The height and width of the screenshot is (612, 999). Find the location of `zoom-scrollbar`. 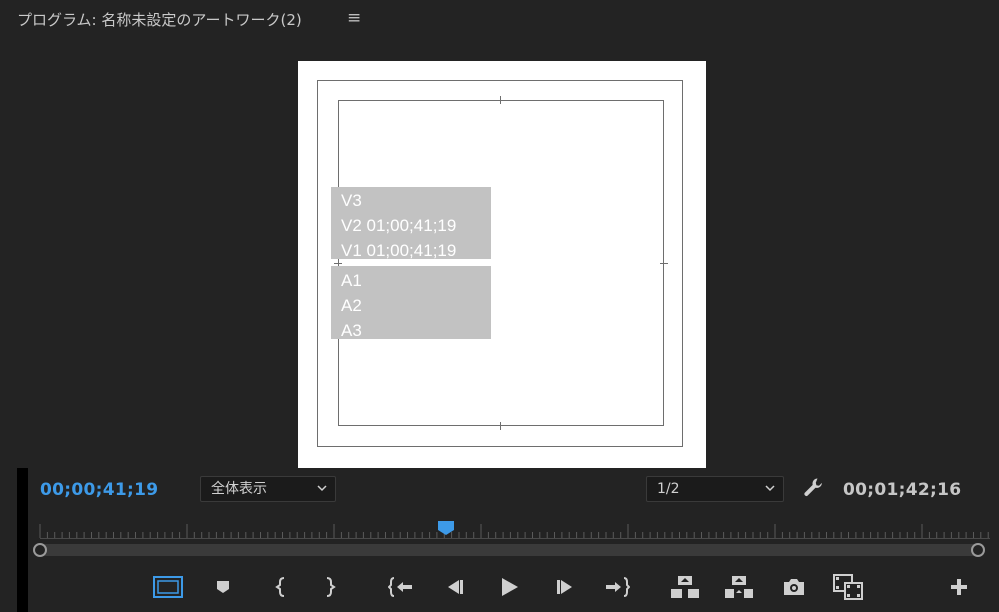

zoom-scrollbar is located at coordinates (511, 550).